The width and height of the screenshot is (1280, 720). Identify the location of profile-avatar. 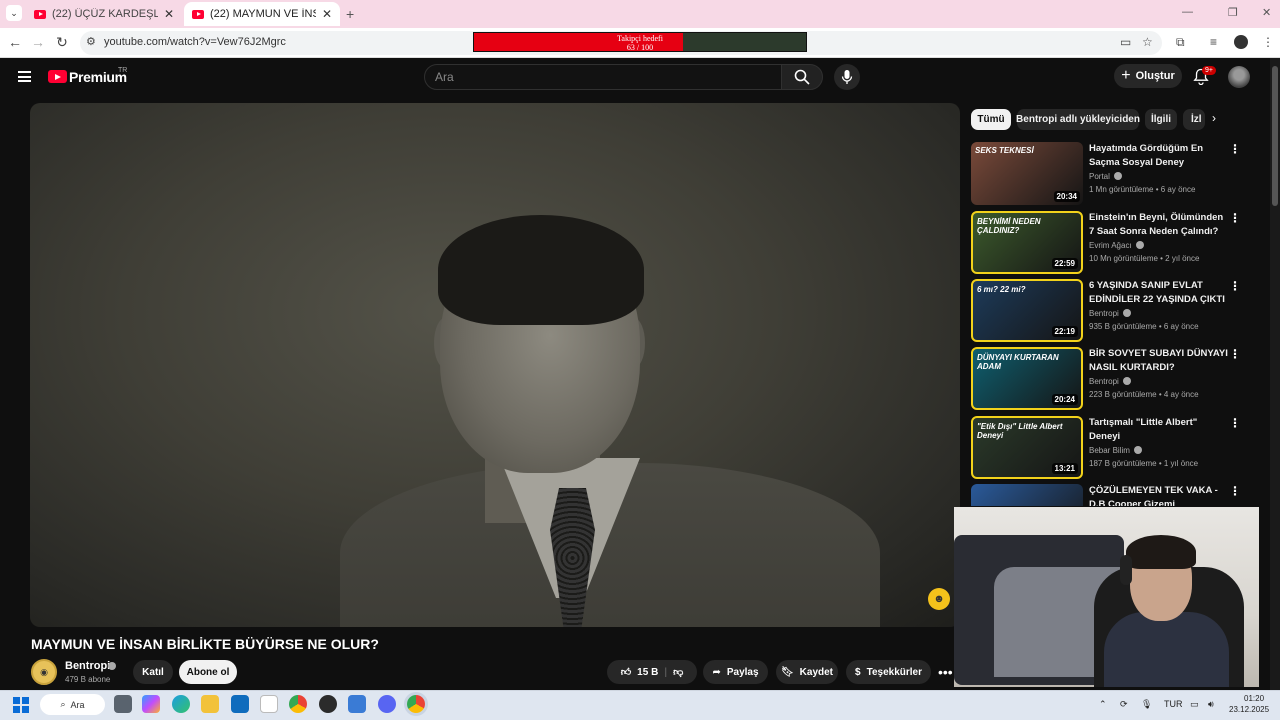
(1241, 42).